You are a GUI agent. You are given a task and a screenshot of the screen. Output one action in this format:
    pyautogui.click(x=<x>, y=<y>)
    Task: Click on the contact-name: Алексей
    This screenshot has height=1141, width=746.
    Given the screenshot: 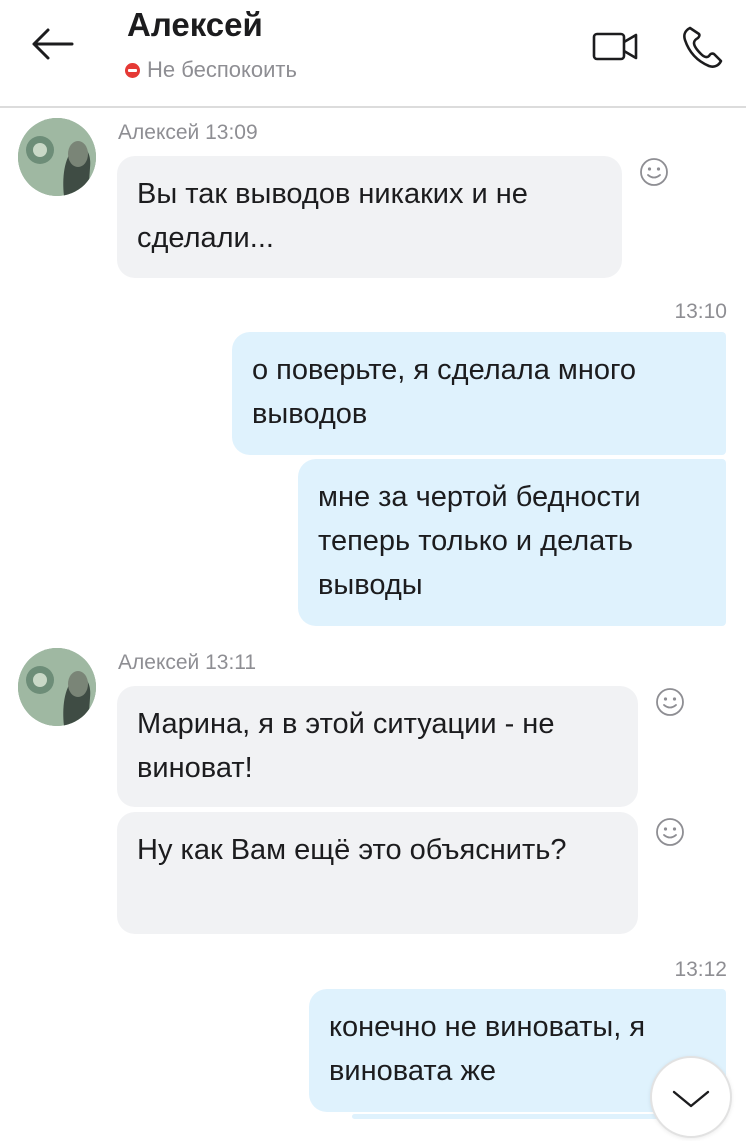 What is the action you would take?
    pyautogui.click(x=195, y=25)
    